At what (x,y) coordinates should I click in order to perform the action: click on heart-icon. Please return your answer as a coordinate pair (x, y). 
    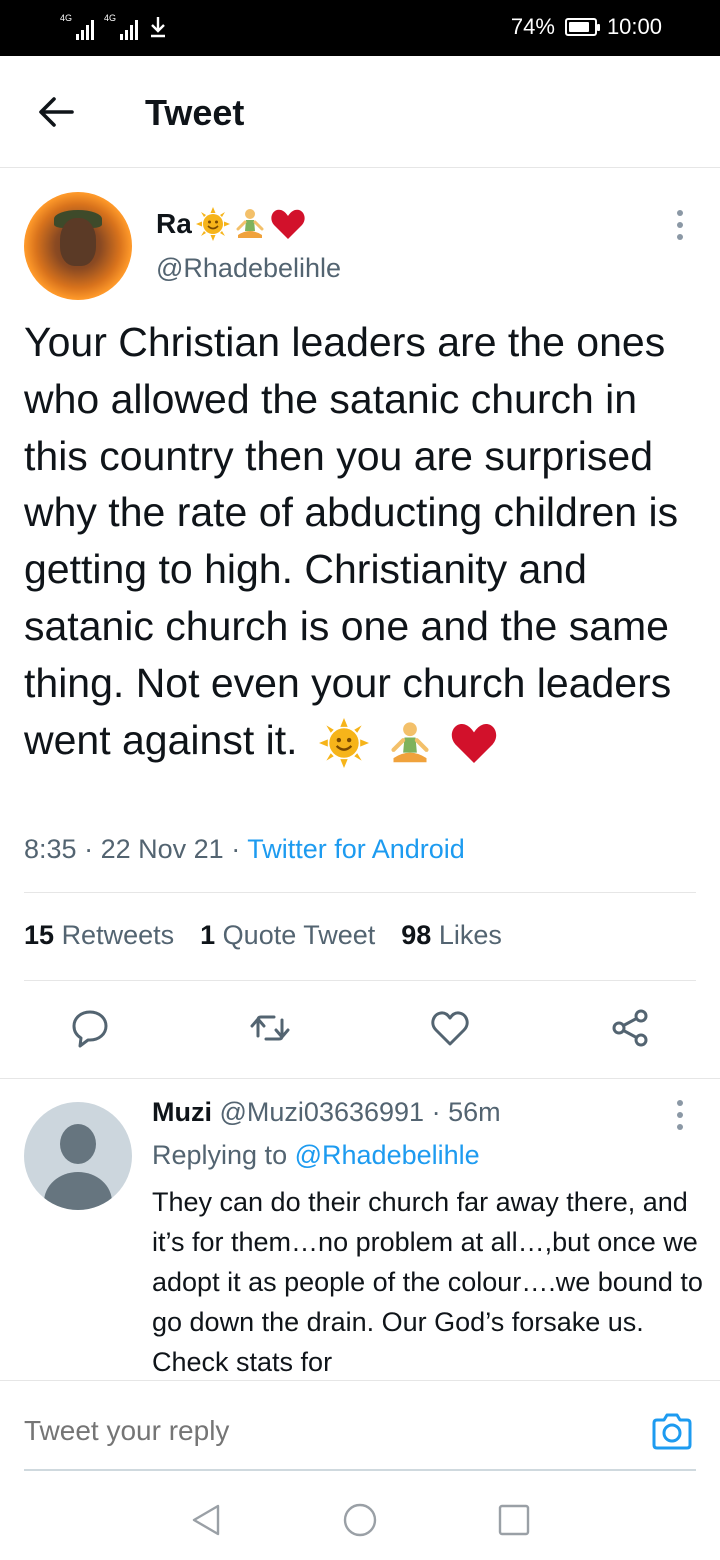
    Looking at the image, I should click on (450, 1028).